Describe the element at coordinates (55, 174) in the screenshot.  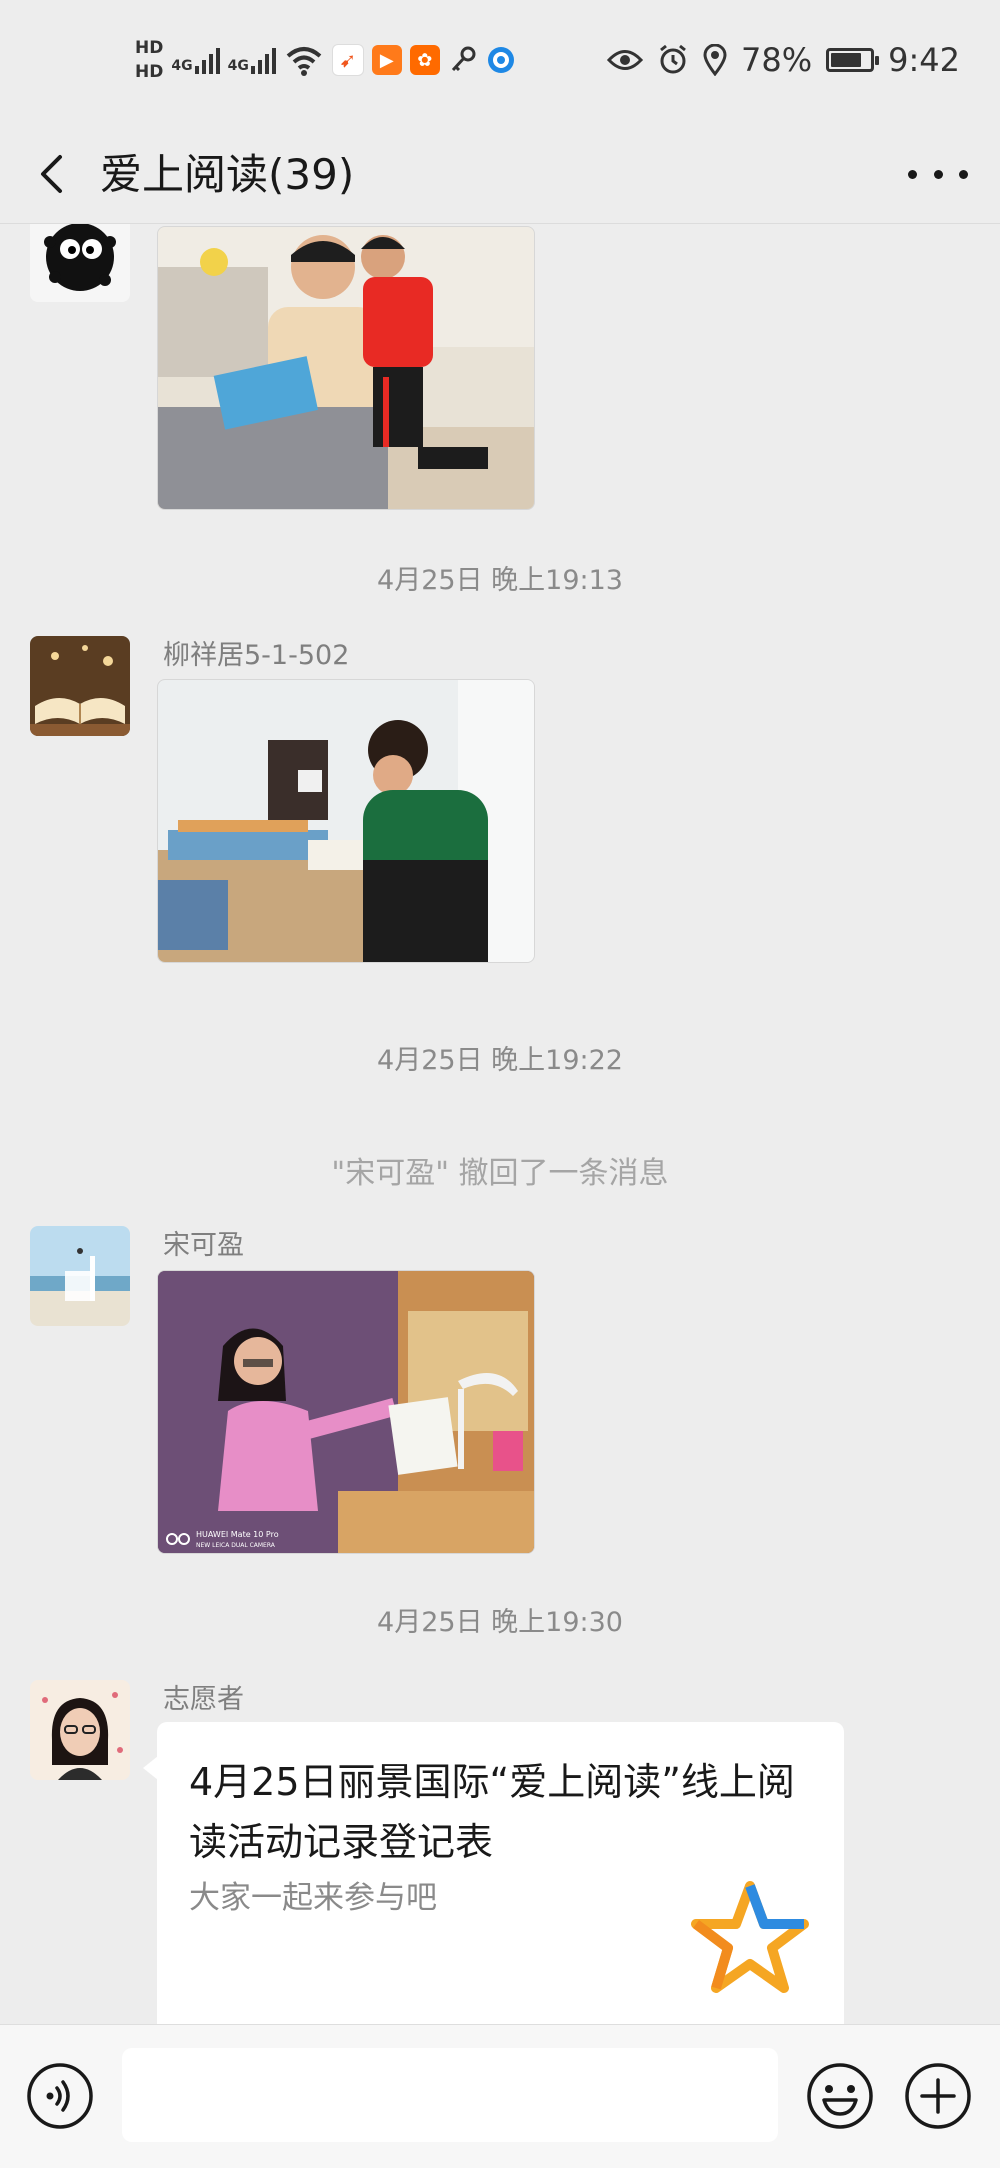
I see `back-button` at that location.